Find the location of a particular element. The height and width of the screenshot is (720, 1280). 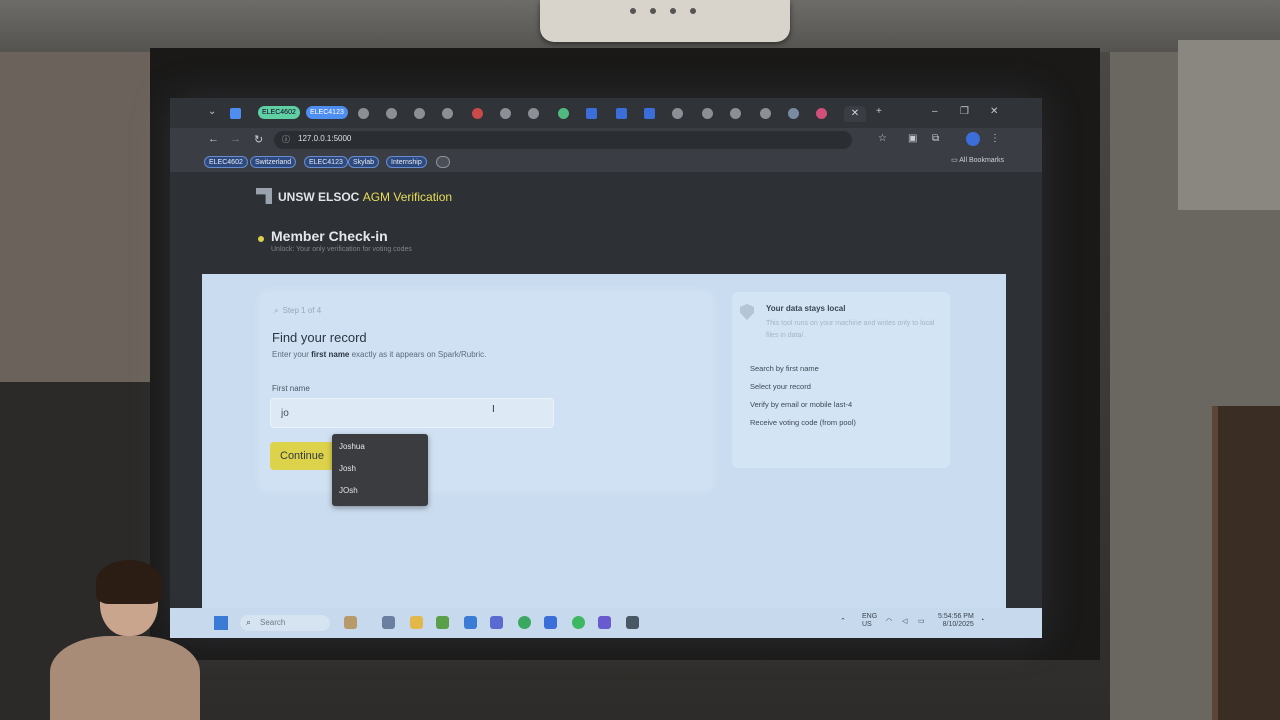

close-tab-icon: ✕ is located at coordinates (855, 114).